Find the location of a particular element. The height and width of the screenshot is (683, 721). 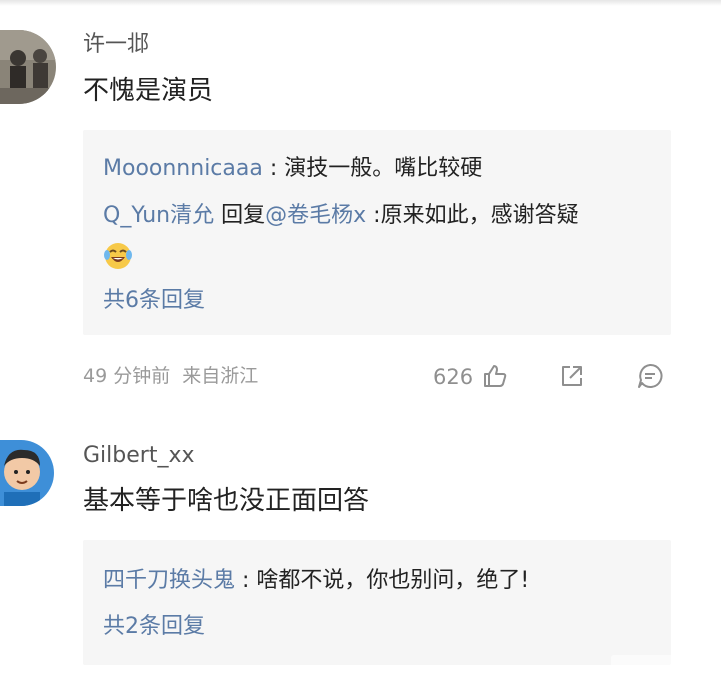

reply-author-link: Mooonnnicaaa is located at coordinates (183, 168).